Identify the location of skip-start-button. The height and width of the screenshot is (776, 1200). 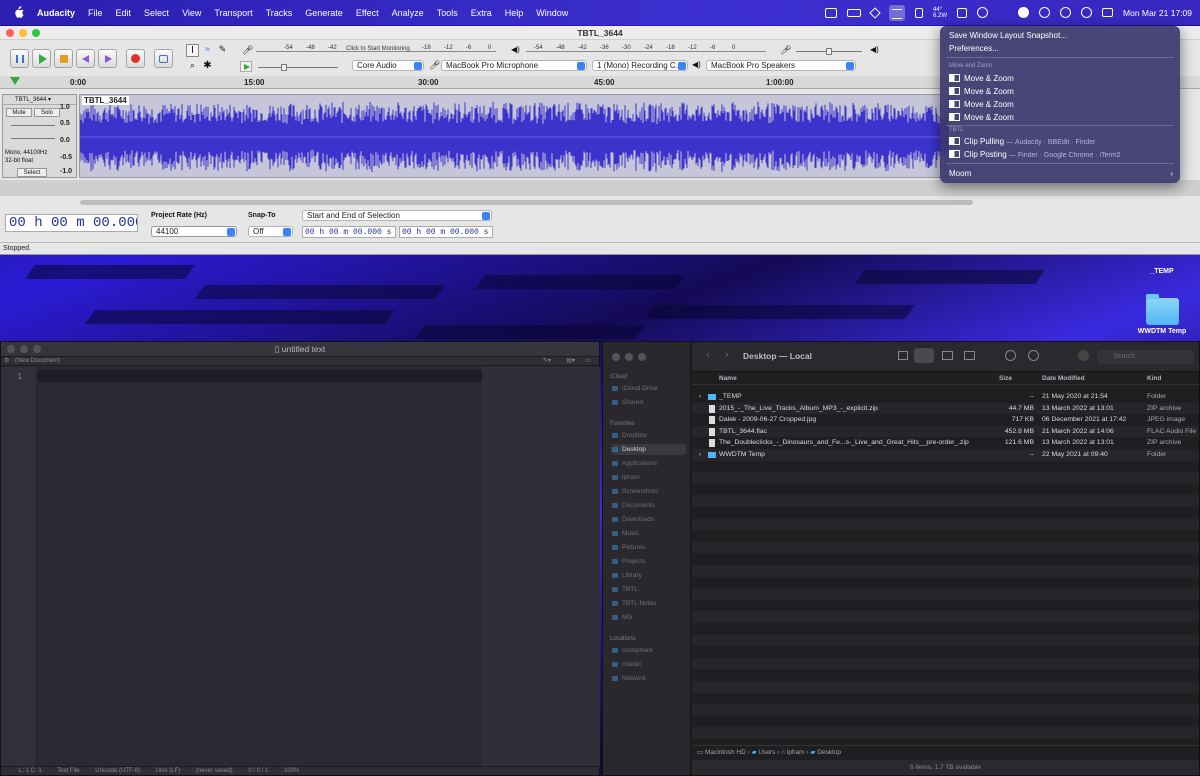
(85, 58).